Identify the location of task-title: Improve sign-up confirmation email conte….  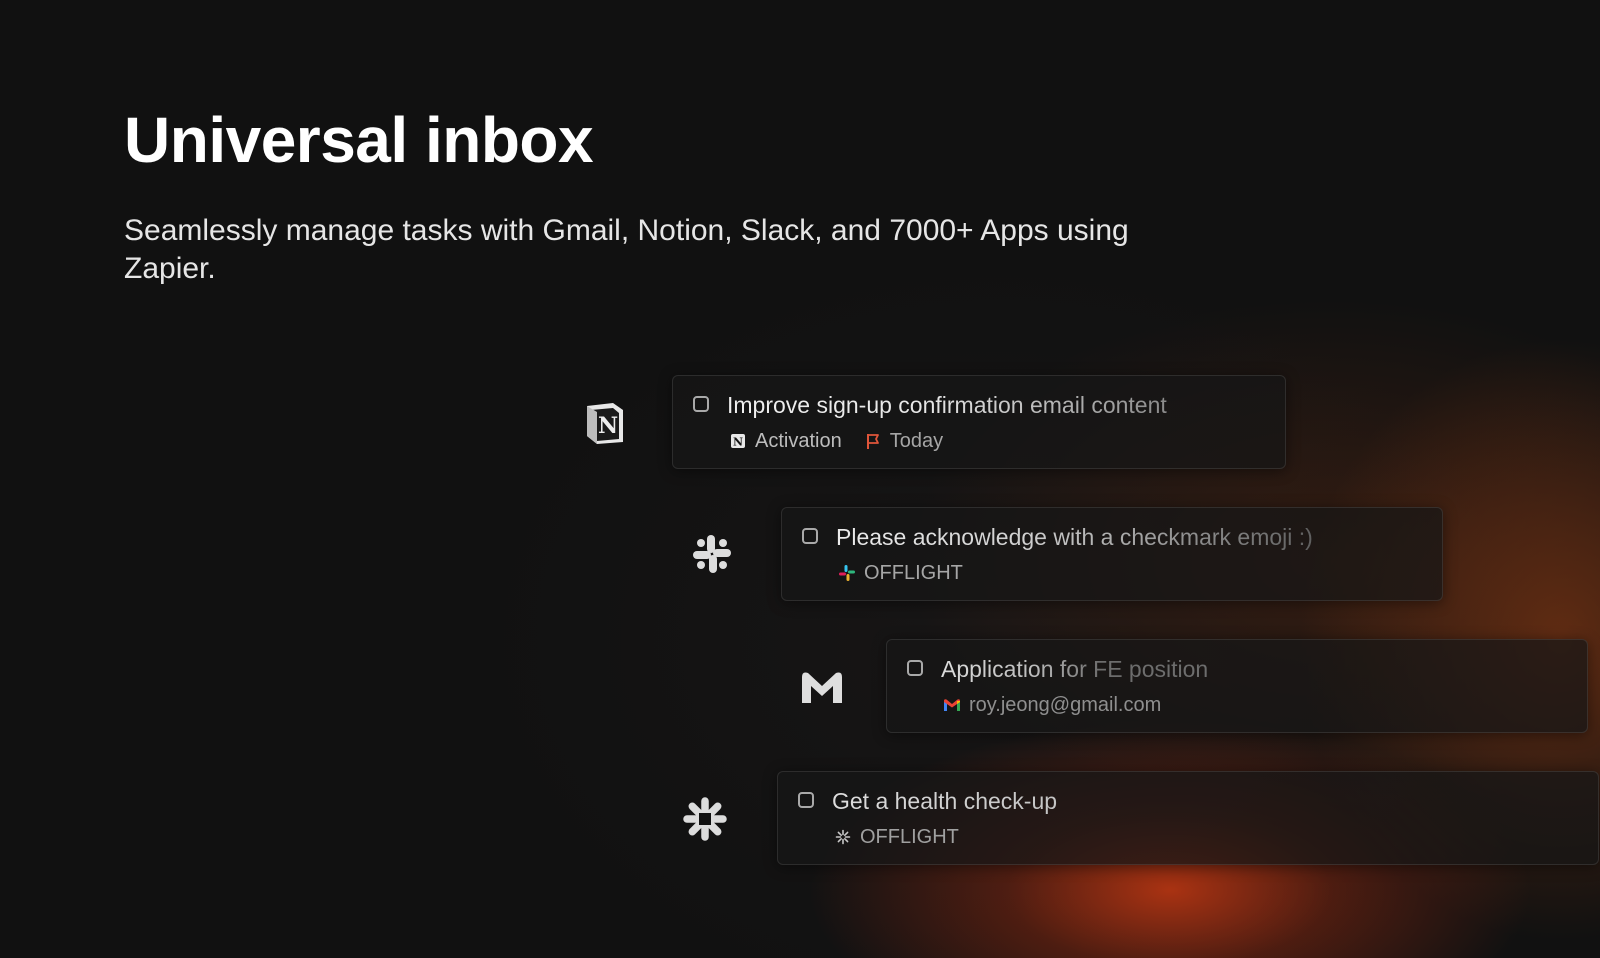
(947, 405).